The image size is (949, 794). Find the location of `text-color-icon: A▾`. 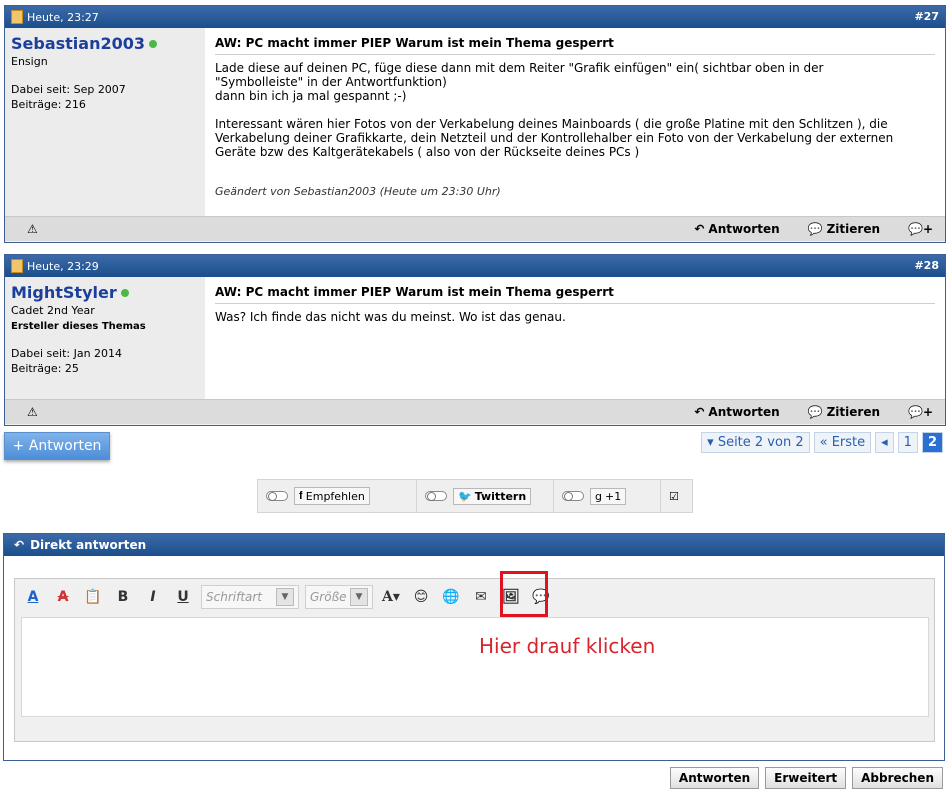

text-color-icon: A▾ is located at coordinates (391, 597).